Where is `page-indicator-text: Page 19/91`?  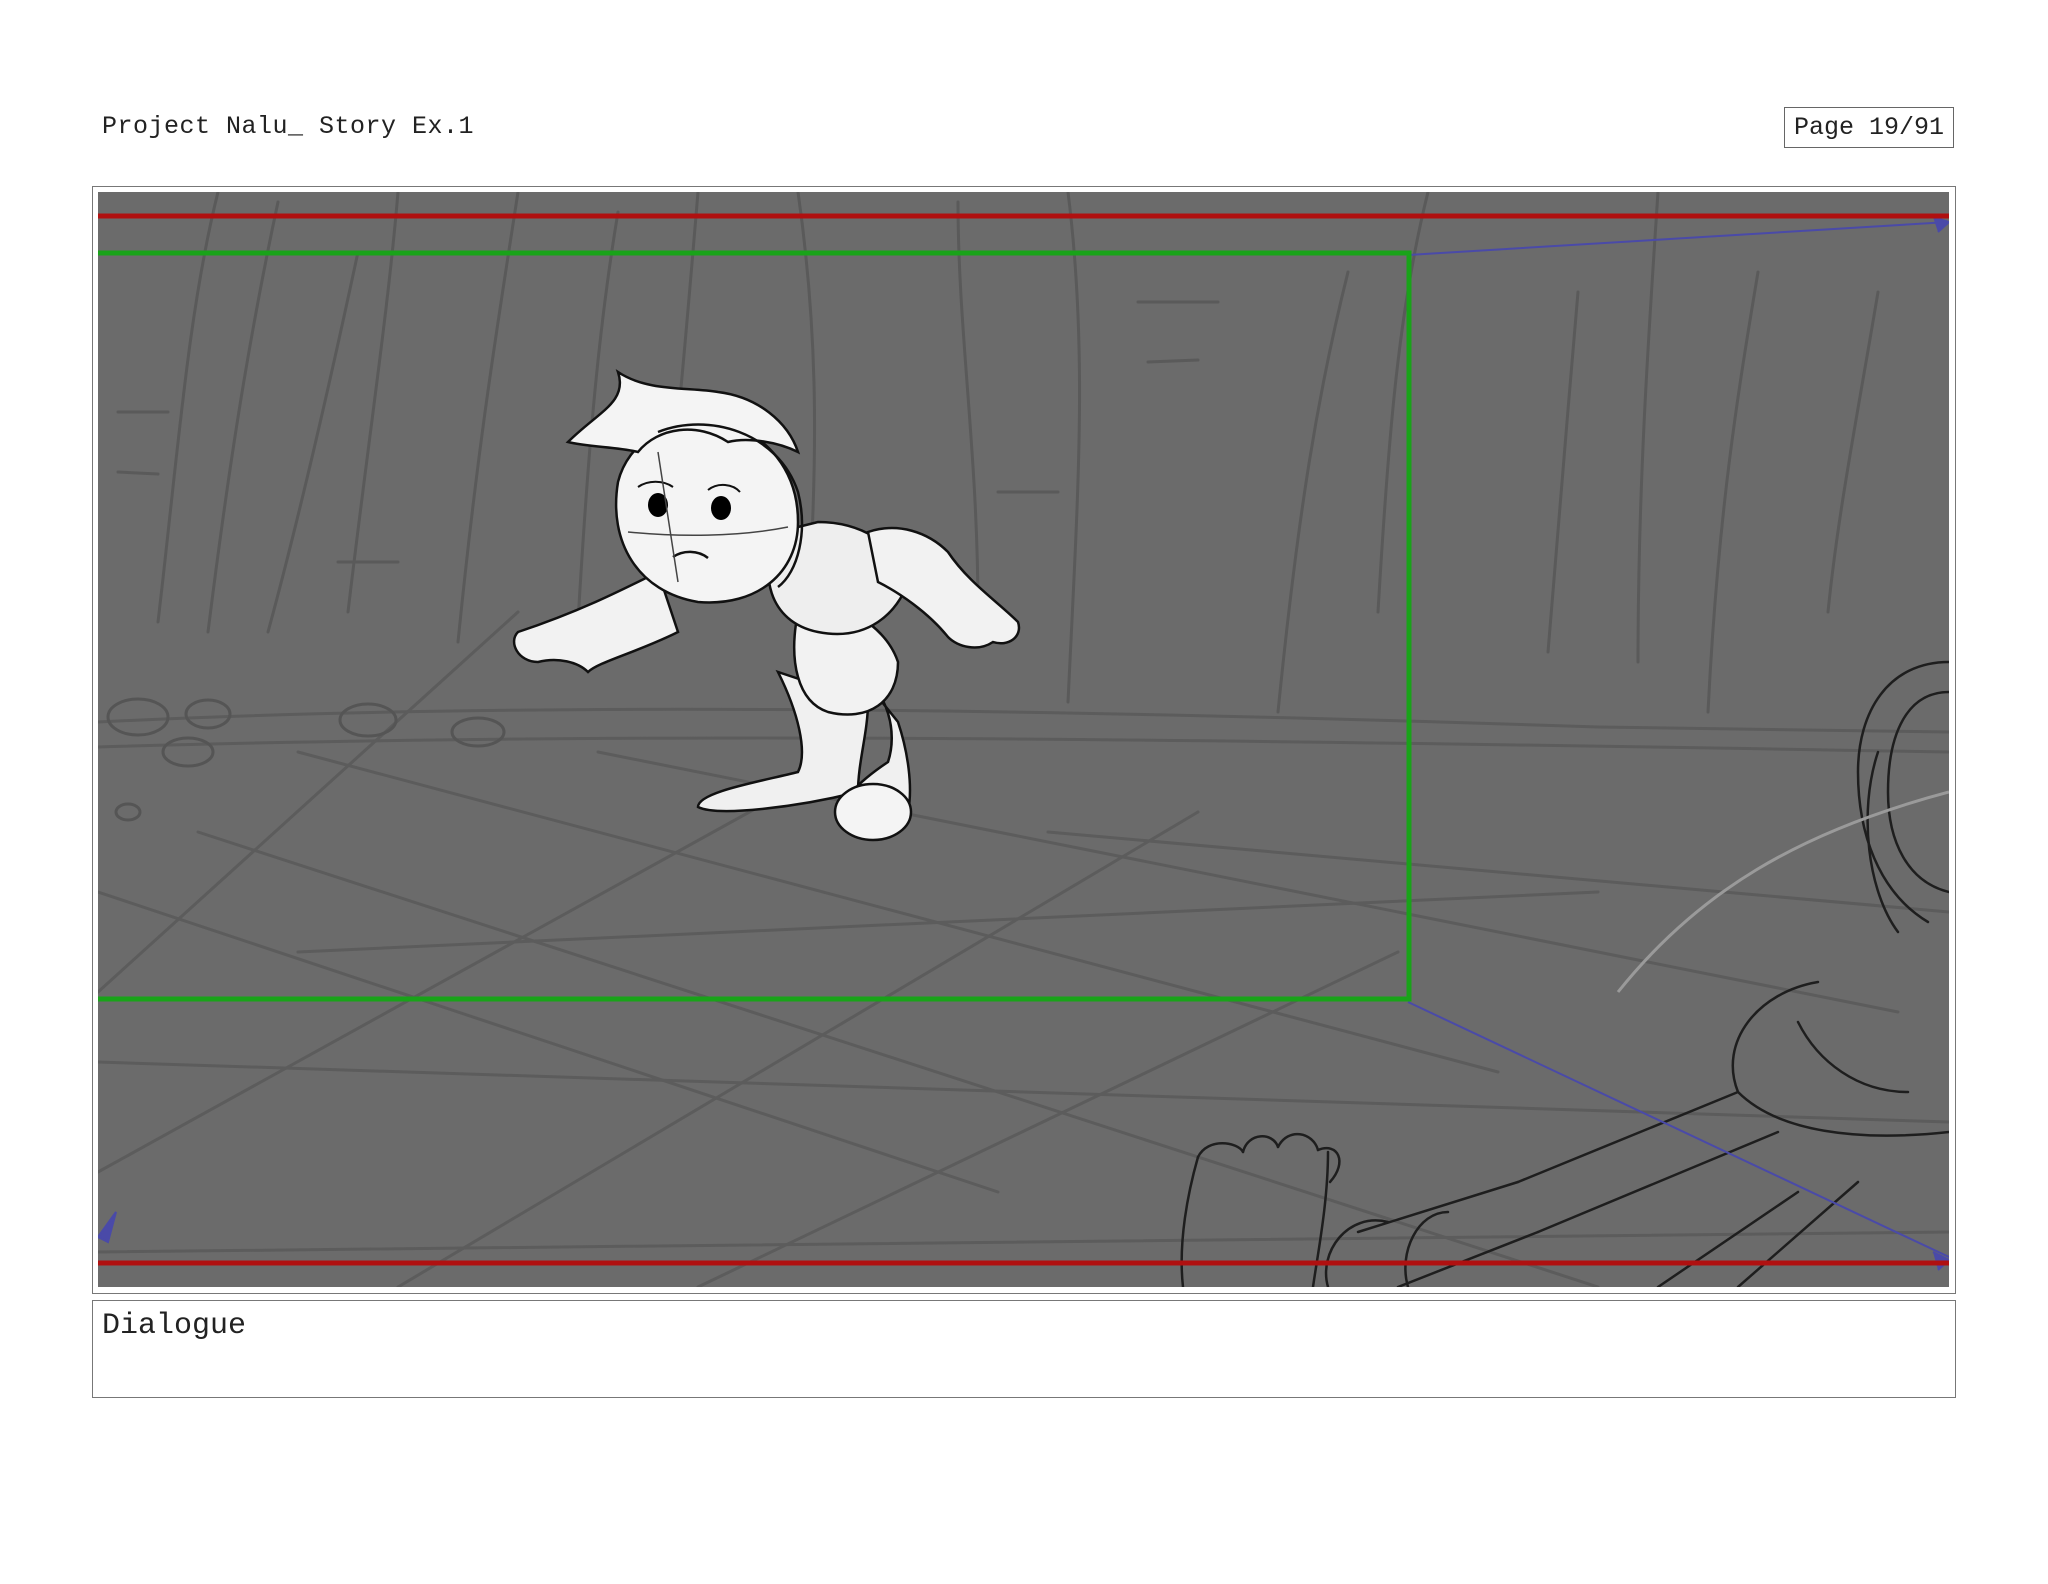
page-indicator-text: Page 19/91 is located at coordinates (1869, 127).